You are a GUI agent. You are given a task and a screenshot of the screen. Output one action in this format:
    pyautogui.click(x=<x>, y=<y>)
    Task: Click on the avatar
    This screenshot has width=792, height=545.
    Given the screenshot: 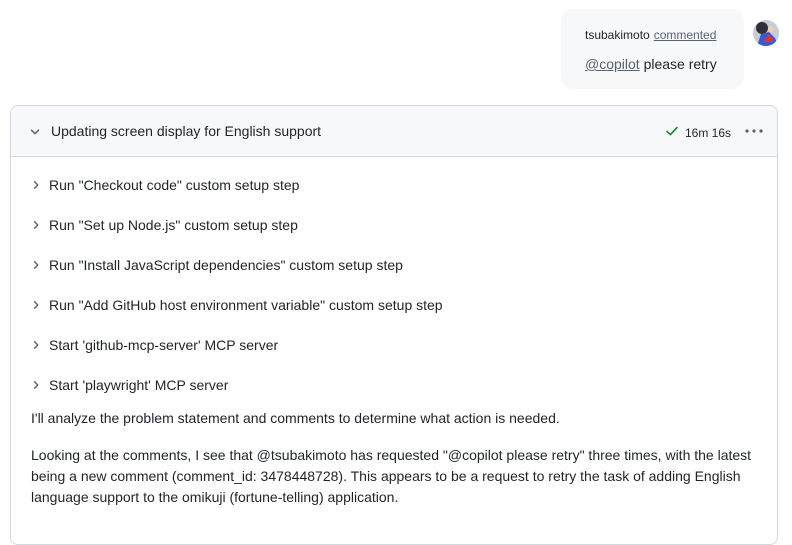 What is the action you would take?
    pyautogui.click(x=766, y=33)
    